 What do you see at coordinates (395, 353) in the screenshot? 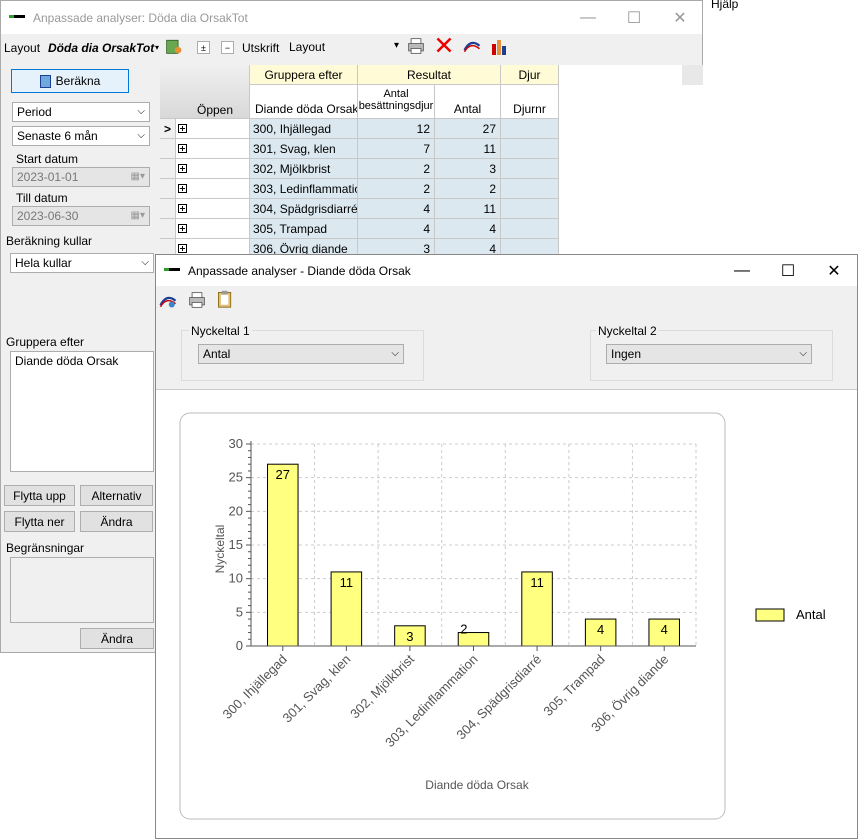
I see `chevron-down-icon: ⌵` at bounding box center [395, 353].